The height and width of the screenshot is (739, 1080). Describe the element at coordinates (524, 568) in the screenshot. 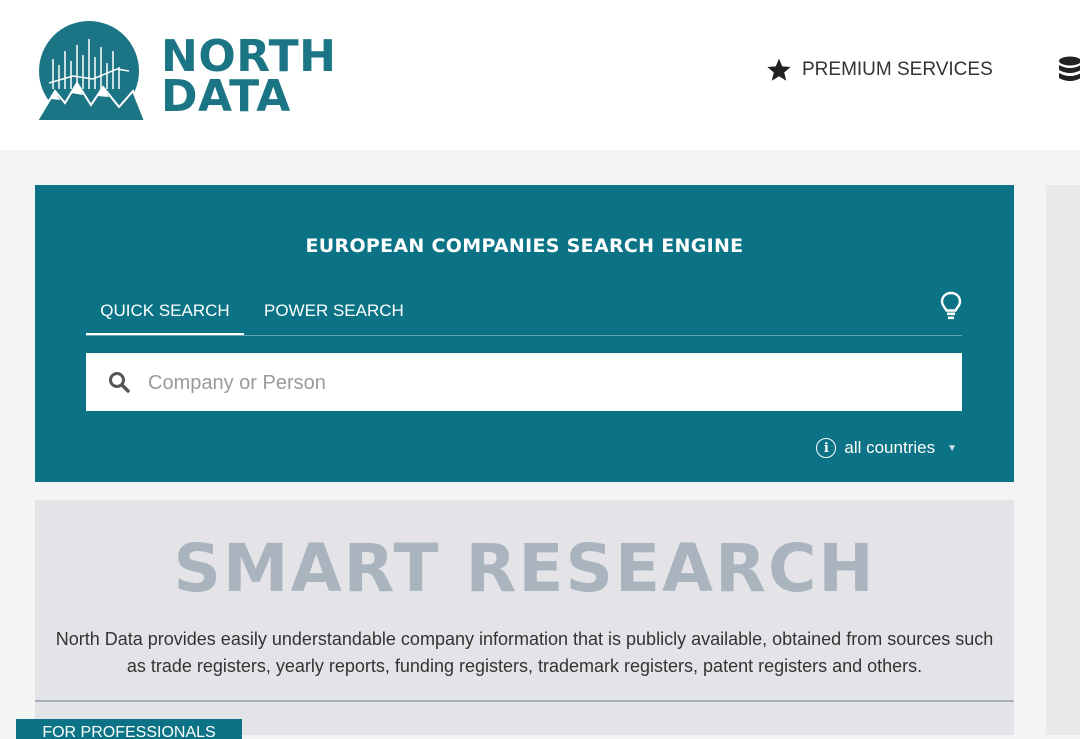

I see `smart-research-title: SMART RESEARCH` at that location.